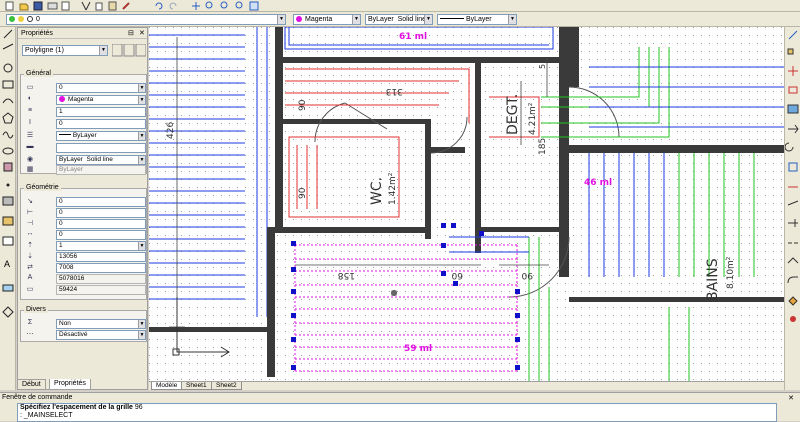 Image resolution: width=800 pixels, height=422 pixels. Describe the element at coordinates (30, 256) in the screenshot. I see `thickness-icon: ⇣` at that location.